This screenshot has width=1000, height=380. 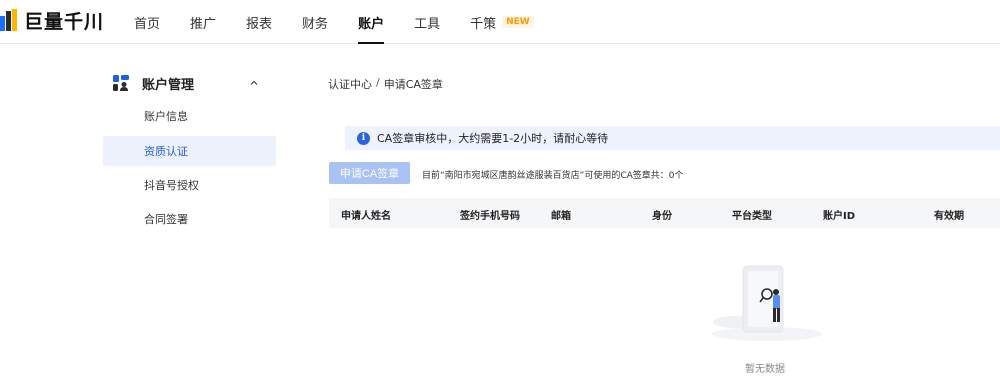 I want to click on empty-state-text: 暂无数据, so click(x=765, y=369).